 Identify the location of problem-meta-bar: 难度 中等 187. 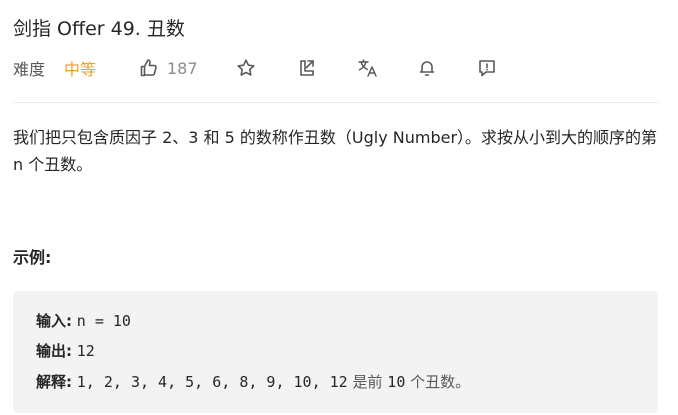
(335, 68).